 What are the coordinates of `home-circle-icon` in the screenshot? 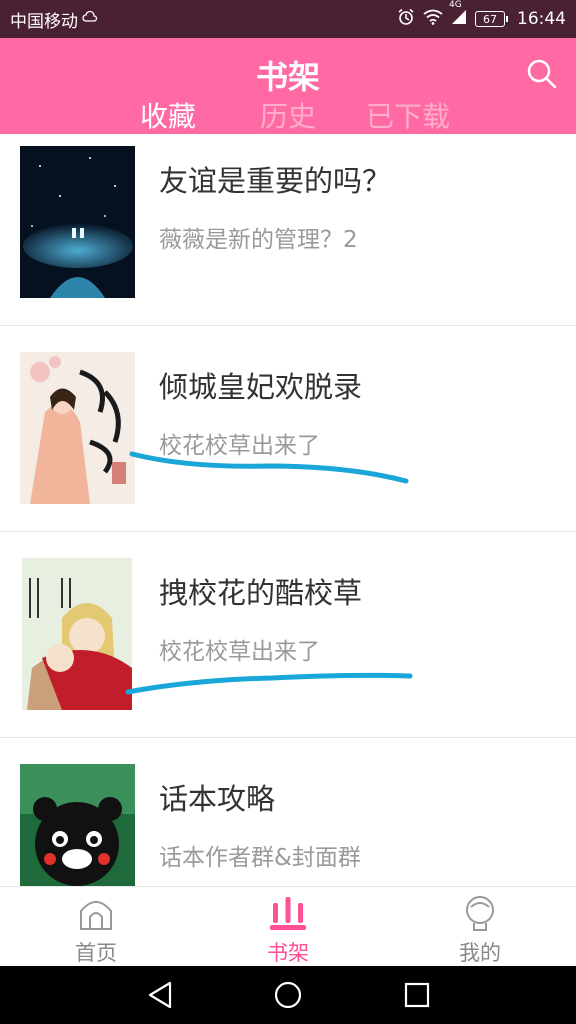 It's located at (288, 995).